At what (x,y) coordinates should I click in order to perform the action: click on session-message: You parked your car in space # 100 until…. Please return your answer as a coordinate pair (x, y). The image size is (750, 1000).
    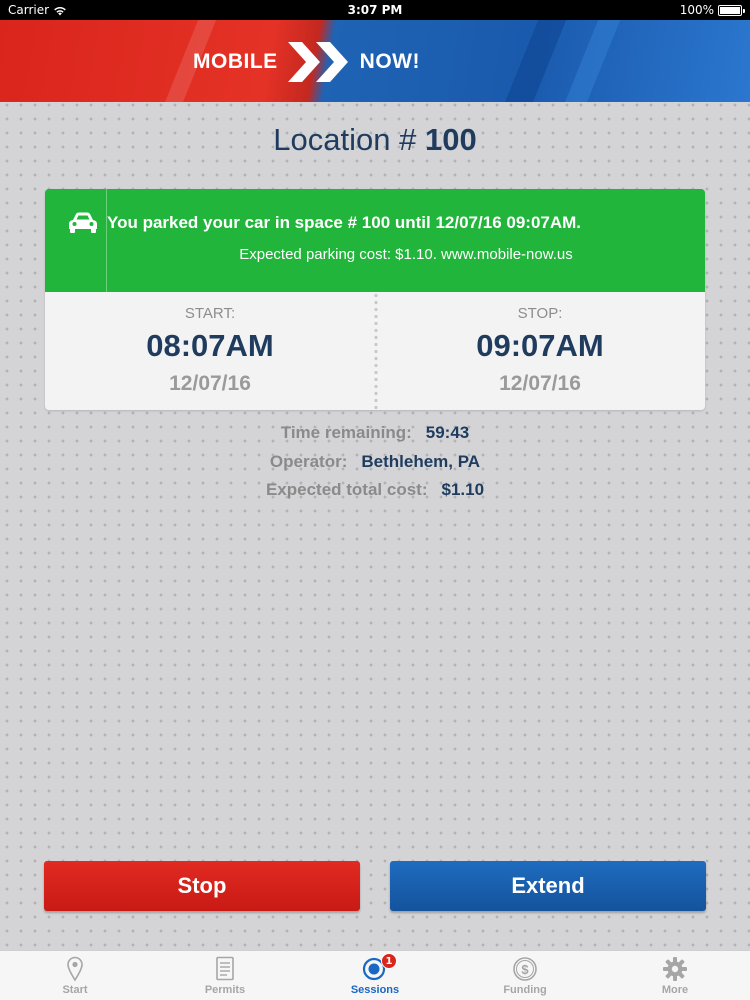
    Looking at the image, I should click on (344, 222).